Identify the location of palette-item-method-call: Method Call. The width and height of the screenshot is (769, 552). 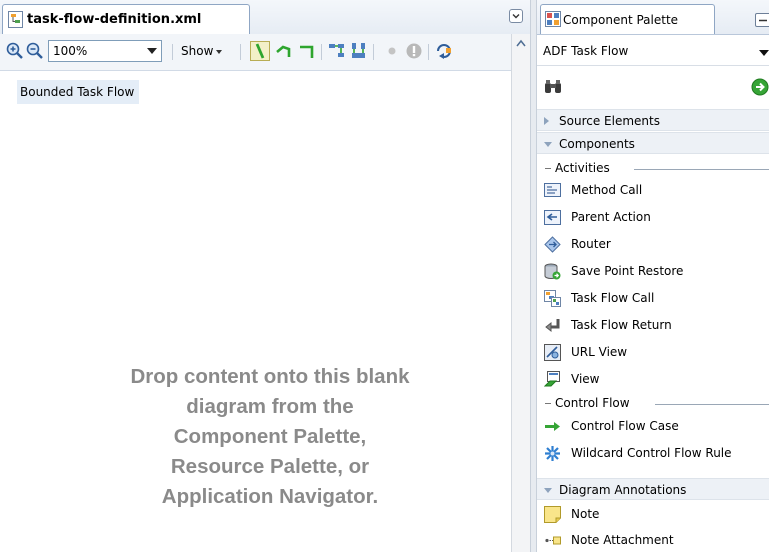
(653, 190).